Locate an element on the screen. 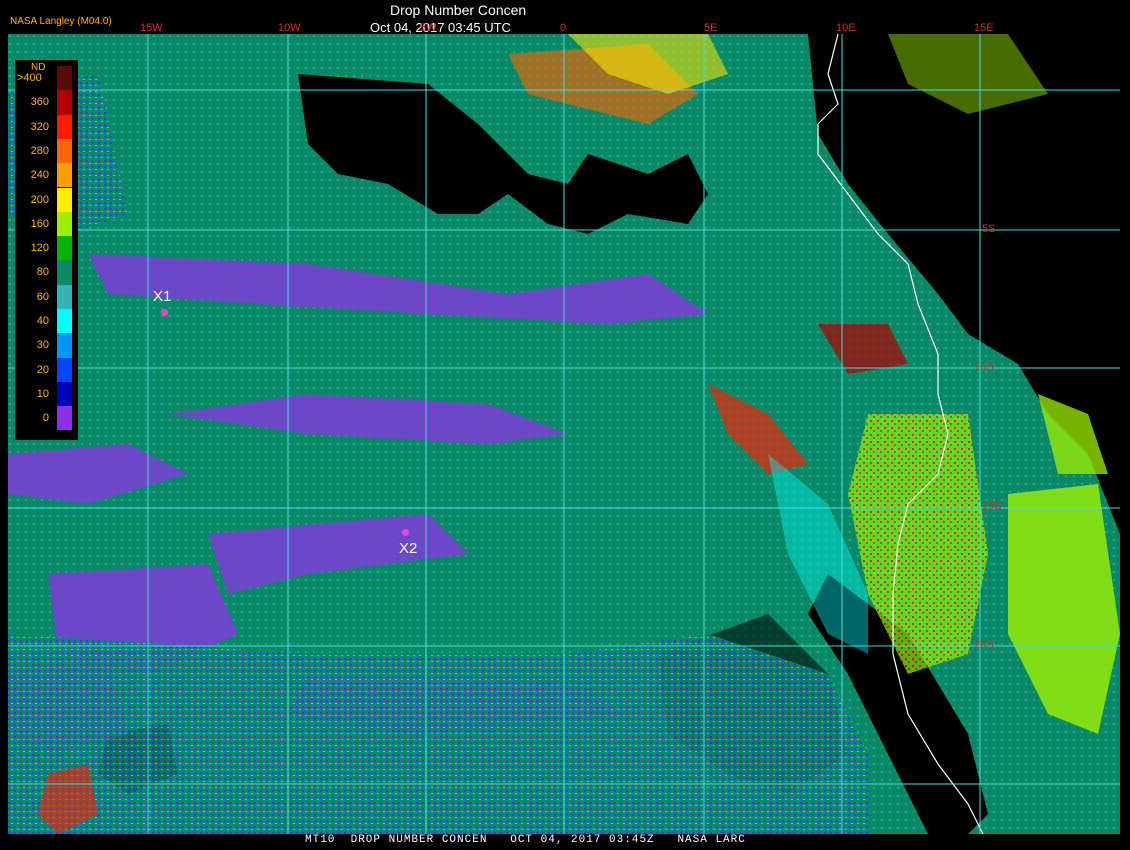  legend-label: 80 is located at coordinates (42, 272).